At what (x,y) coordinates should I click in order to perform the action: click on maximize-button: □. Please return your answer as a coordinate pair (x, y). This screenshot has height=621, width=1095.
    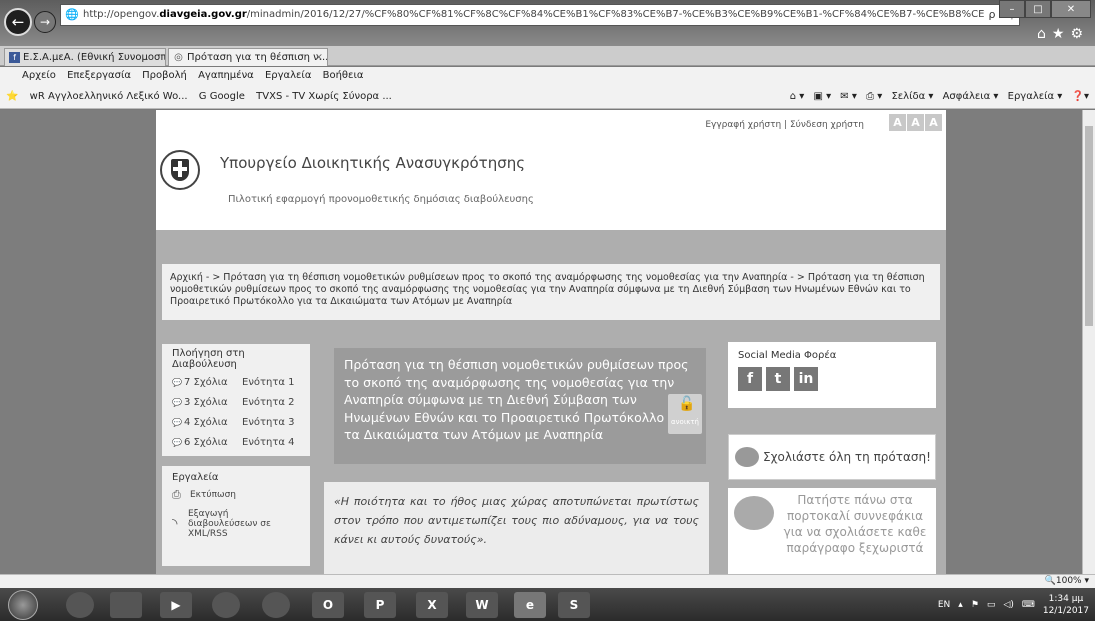
    Looking at the image, I should click on (1038, 9).